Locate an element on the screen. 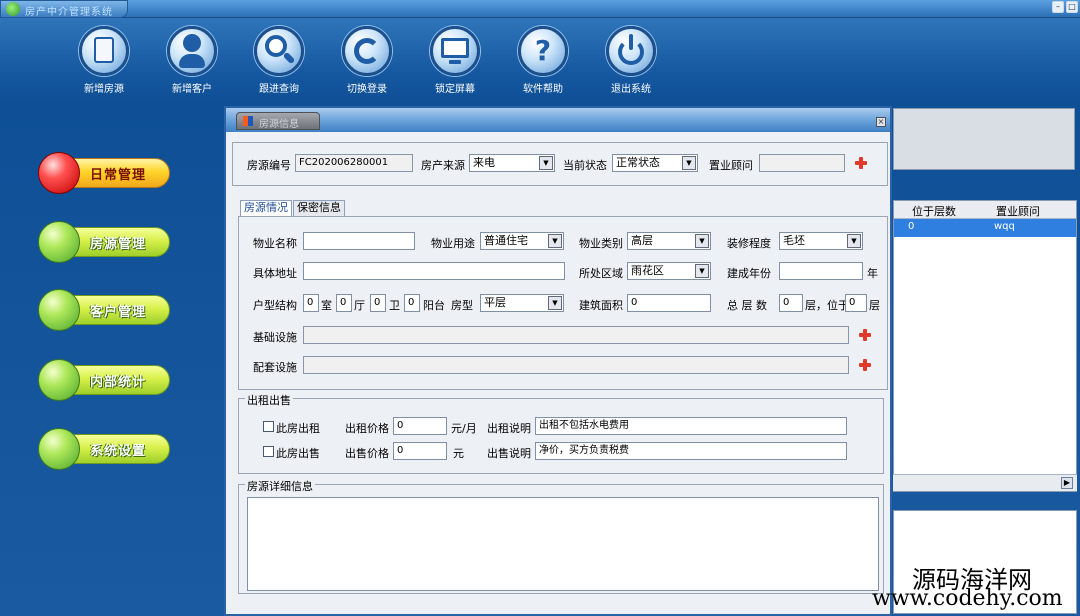 The image size is (1080, 616). property-name-label: 物业名称 is located at coordinates (275, 243).